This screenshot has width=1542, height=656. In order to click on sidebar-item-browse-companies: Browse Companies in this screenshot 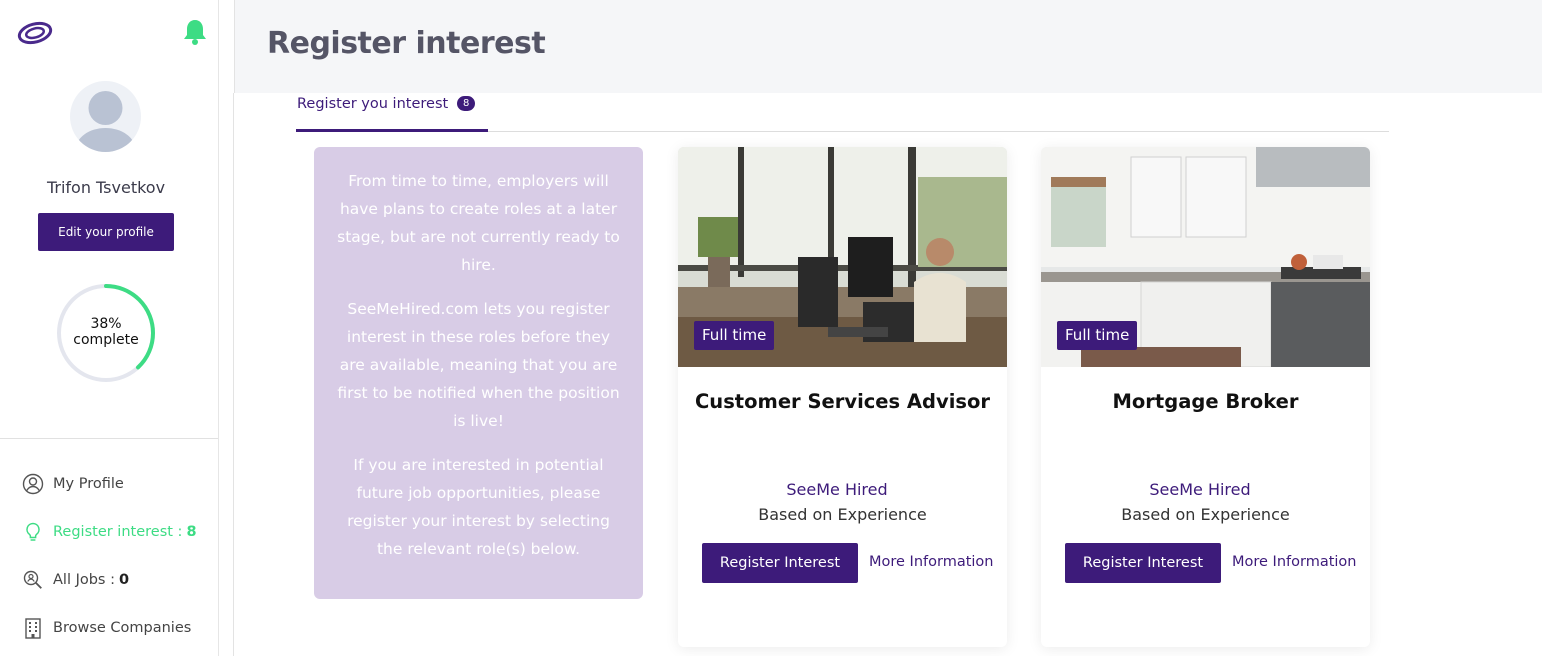, I will do `click(106, 628)`.